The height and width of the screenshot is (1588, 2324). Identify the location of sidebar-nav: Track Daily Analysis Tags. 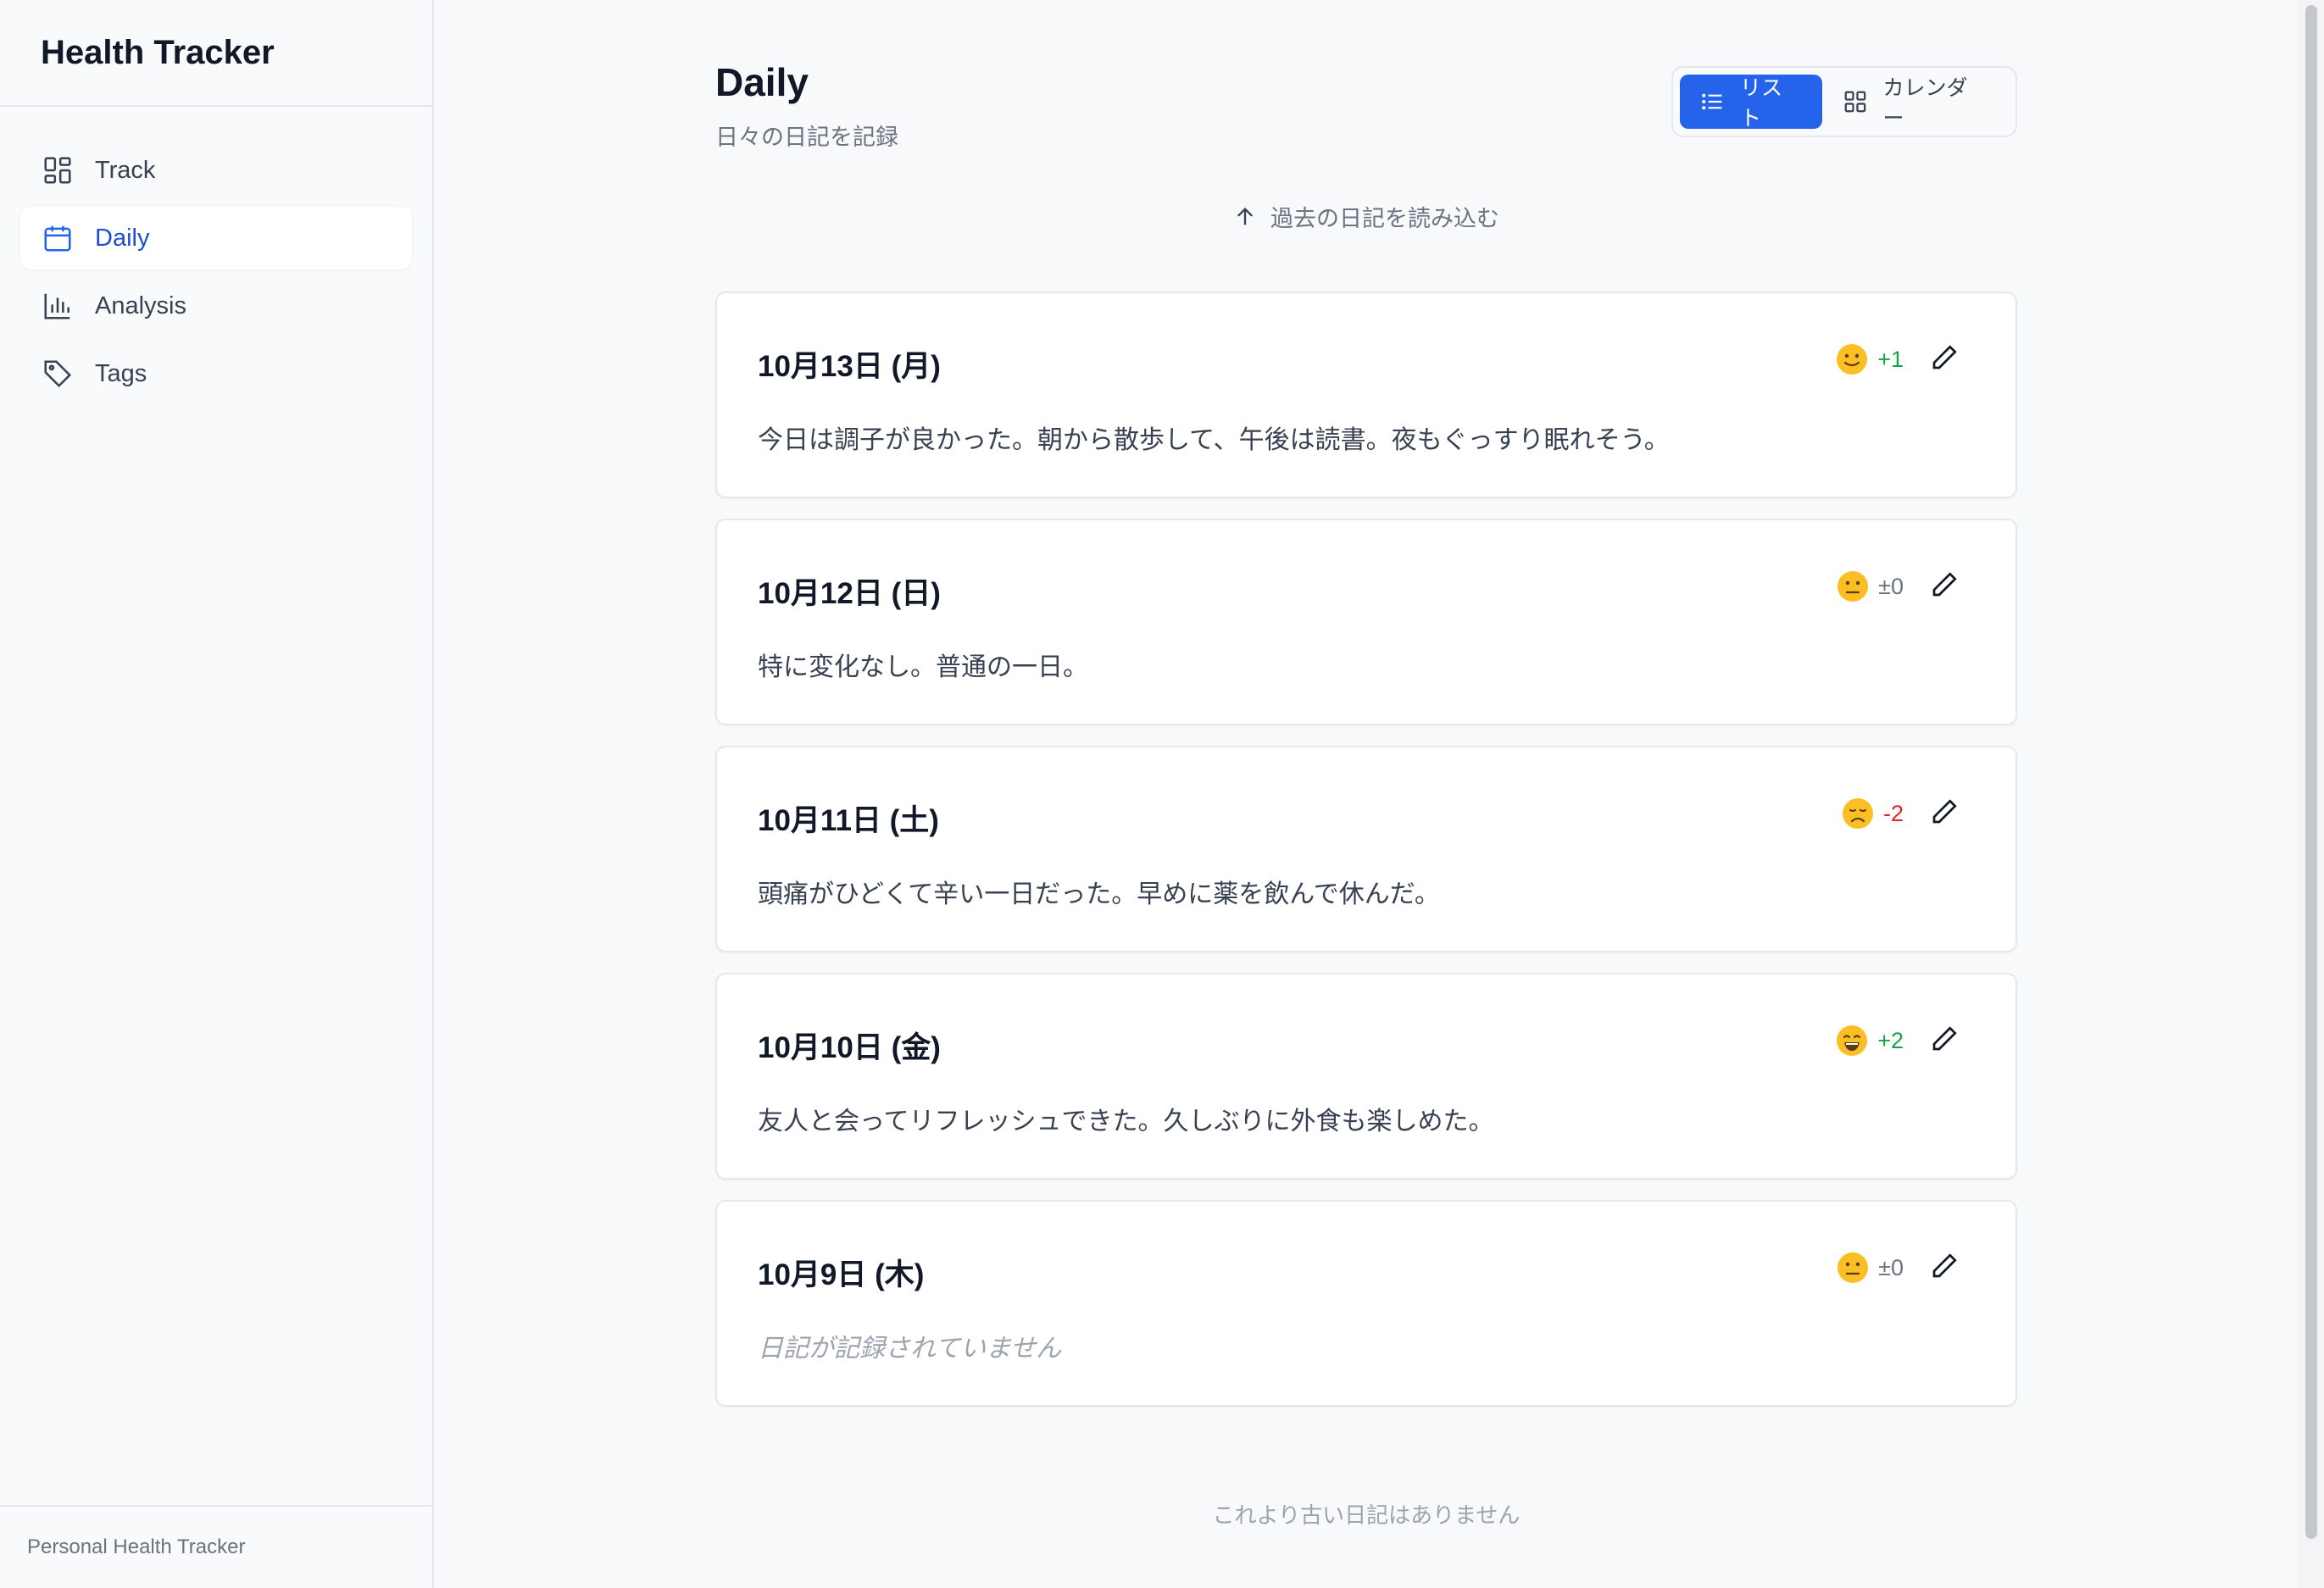
(216, 256).